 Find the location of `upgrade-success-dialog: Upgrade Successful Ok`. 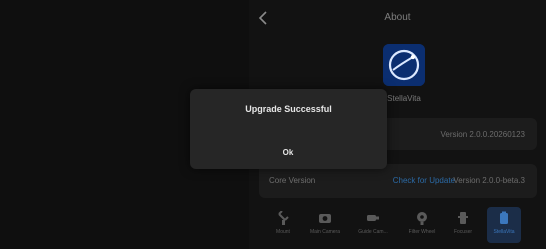

upgrade-success-dialog: Upgrade Successful Ok is located at coordinates (288, 129).